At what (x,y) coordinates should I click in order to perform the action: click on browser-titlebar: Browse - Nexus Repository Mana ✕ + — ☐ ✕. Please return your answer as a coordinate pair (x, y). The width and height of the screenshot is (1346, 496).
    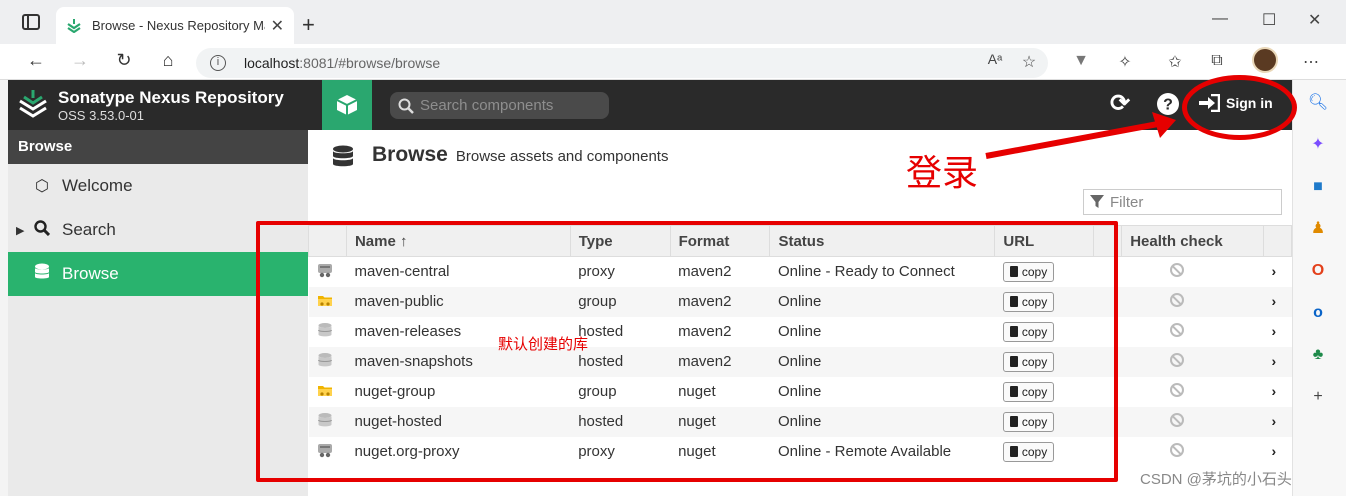
    Looking at the image, I should click on (673, 22).